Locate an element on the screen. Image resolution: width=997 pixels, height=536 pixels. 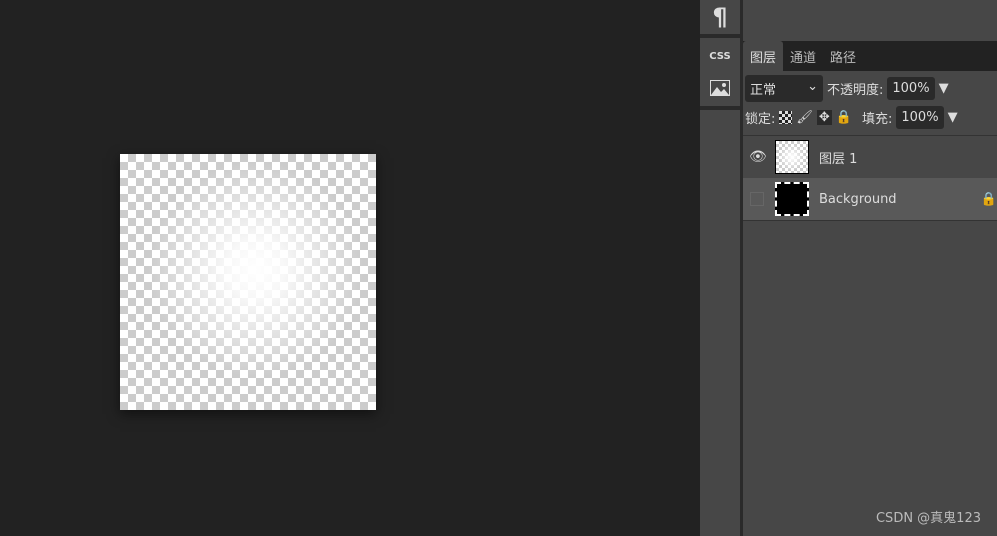
layer-row: Background 🔒 is located at coordinates (870, 199).